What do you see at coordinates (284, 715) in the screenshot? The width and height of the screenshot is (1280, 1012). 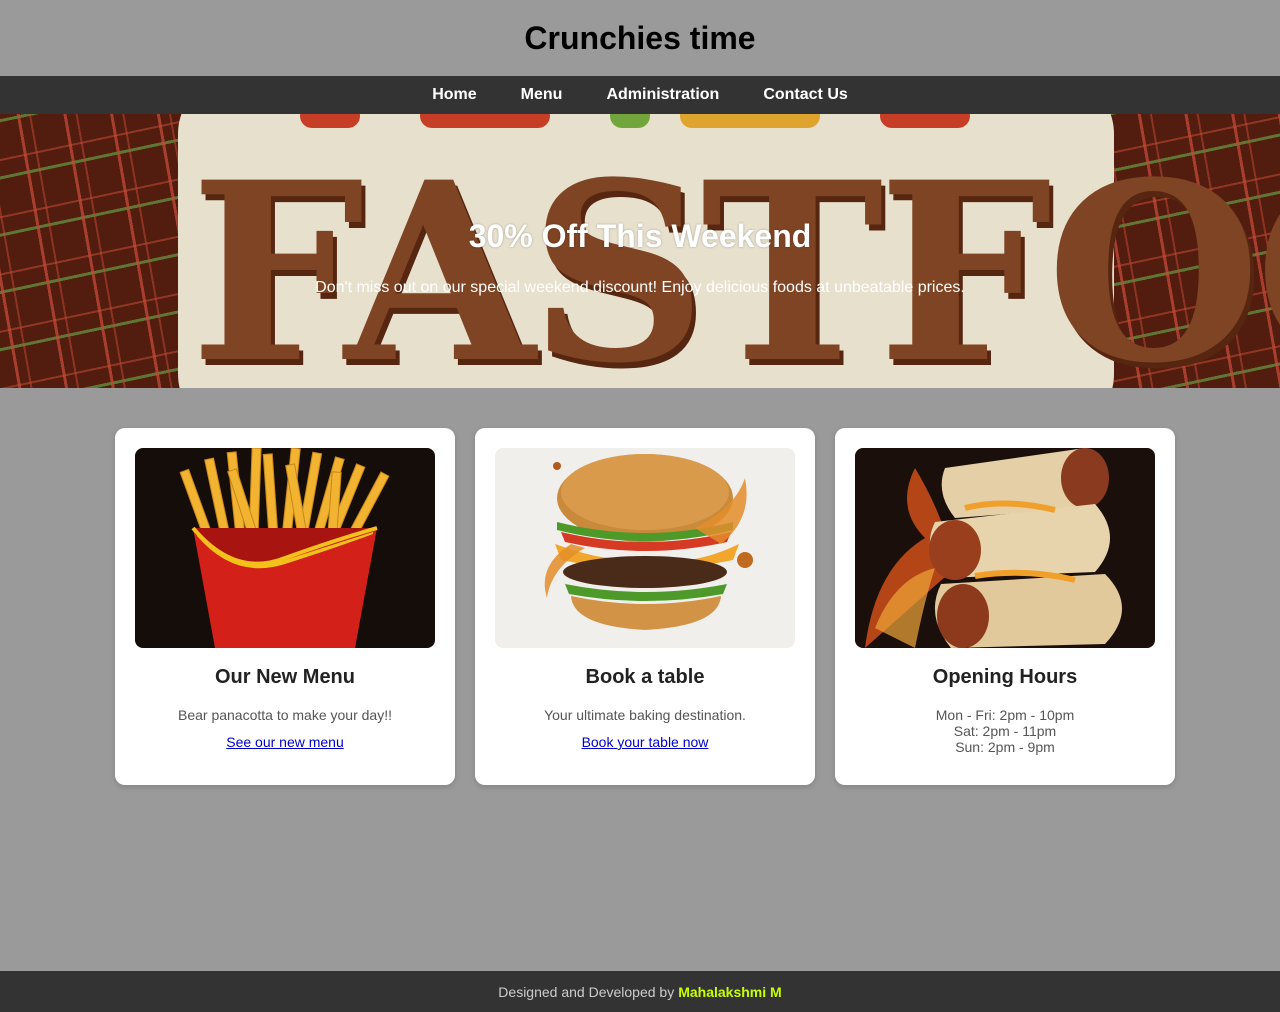 I see `card-text: Bear panacotta to make your day!!` at bounding box center [284, 715].